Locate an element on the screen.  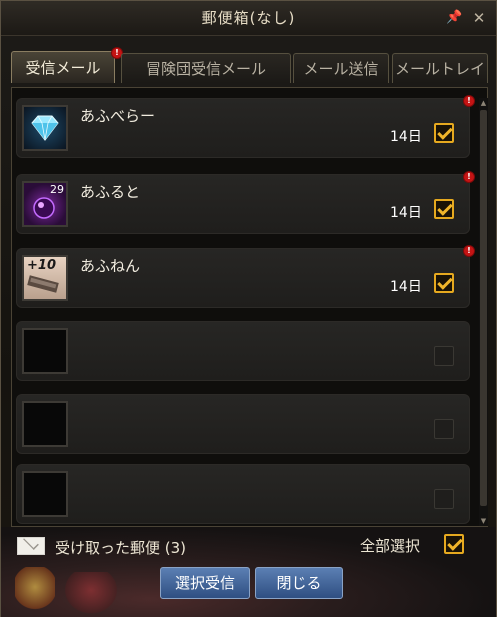
tab-inbox-label: 受信メール is located at coordinates (63, 68).